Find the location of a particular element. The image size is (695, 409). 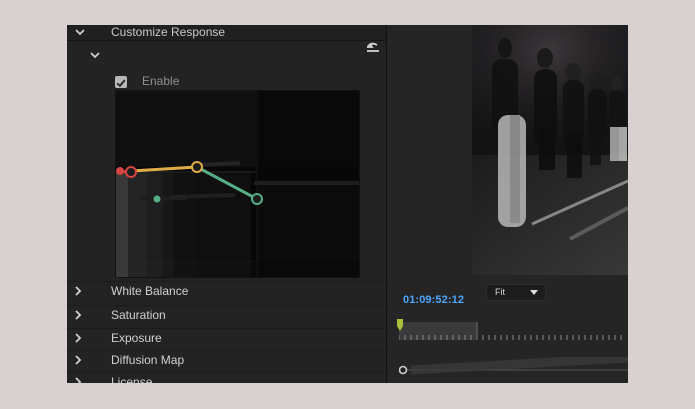

menu-item-label: Exposure is located at coordinates (136, 338).